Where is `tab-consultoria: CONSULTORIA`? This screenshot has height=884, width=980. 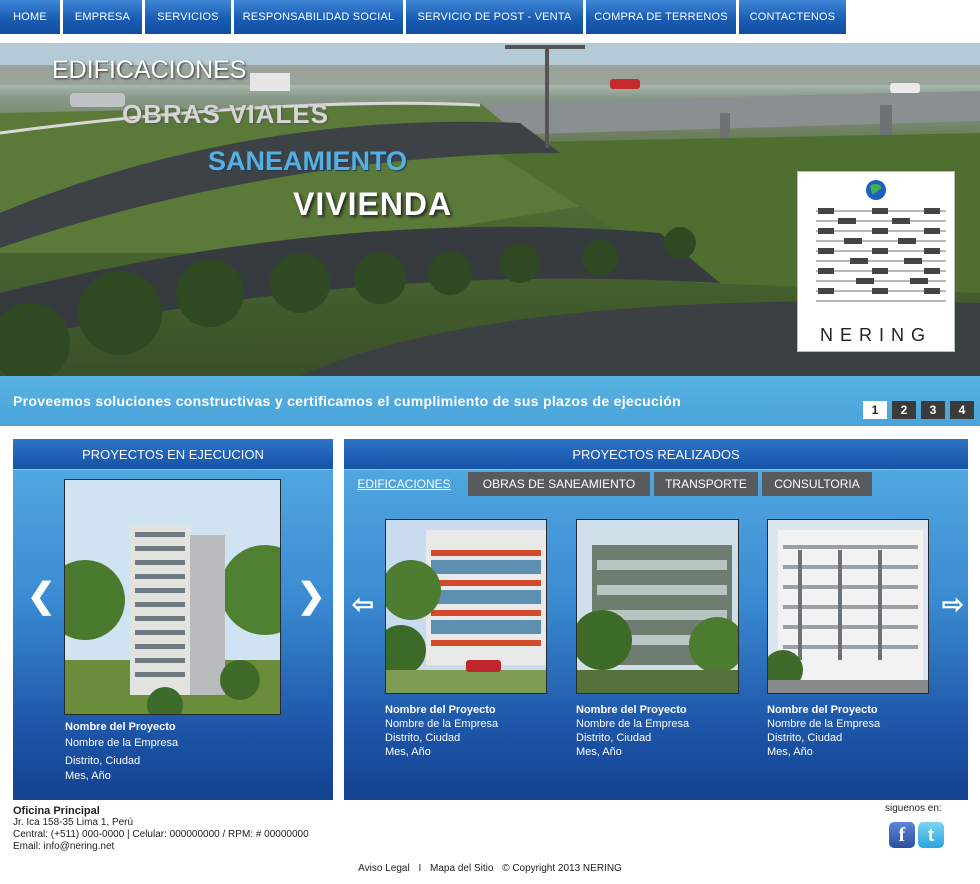
tab-consultoria: CONSULTORIA is located at coordinates (817, 484).